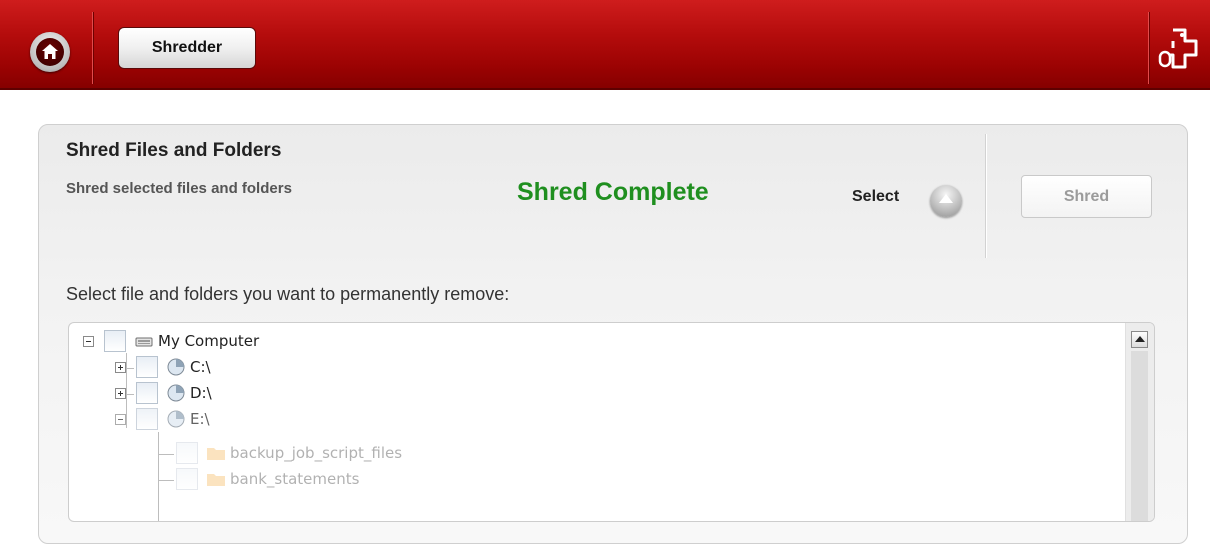 The height and width of the screenshot is (544, 1210). I want to click on tree-label: backup_job_script_files, so click(316, 453).